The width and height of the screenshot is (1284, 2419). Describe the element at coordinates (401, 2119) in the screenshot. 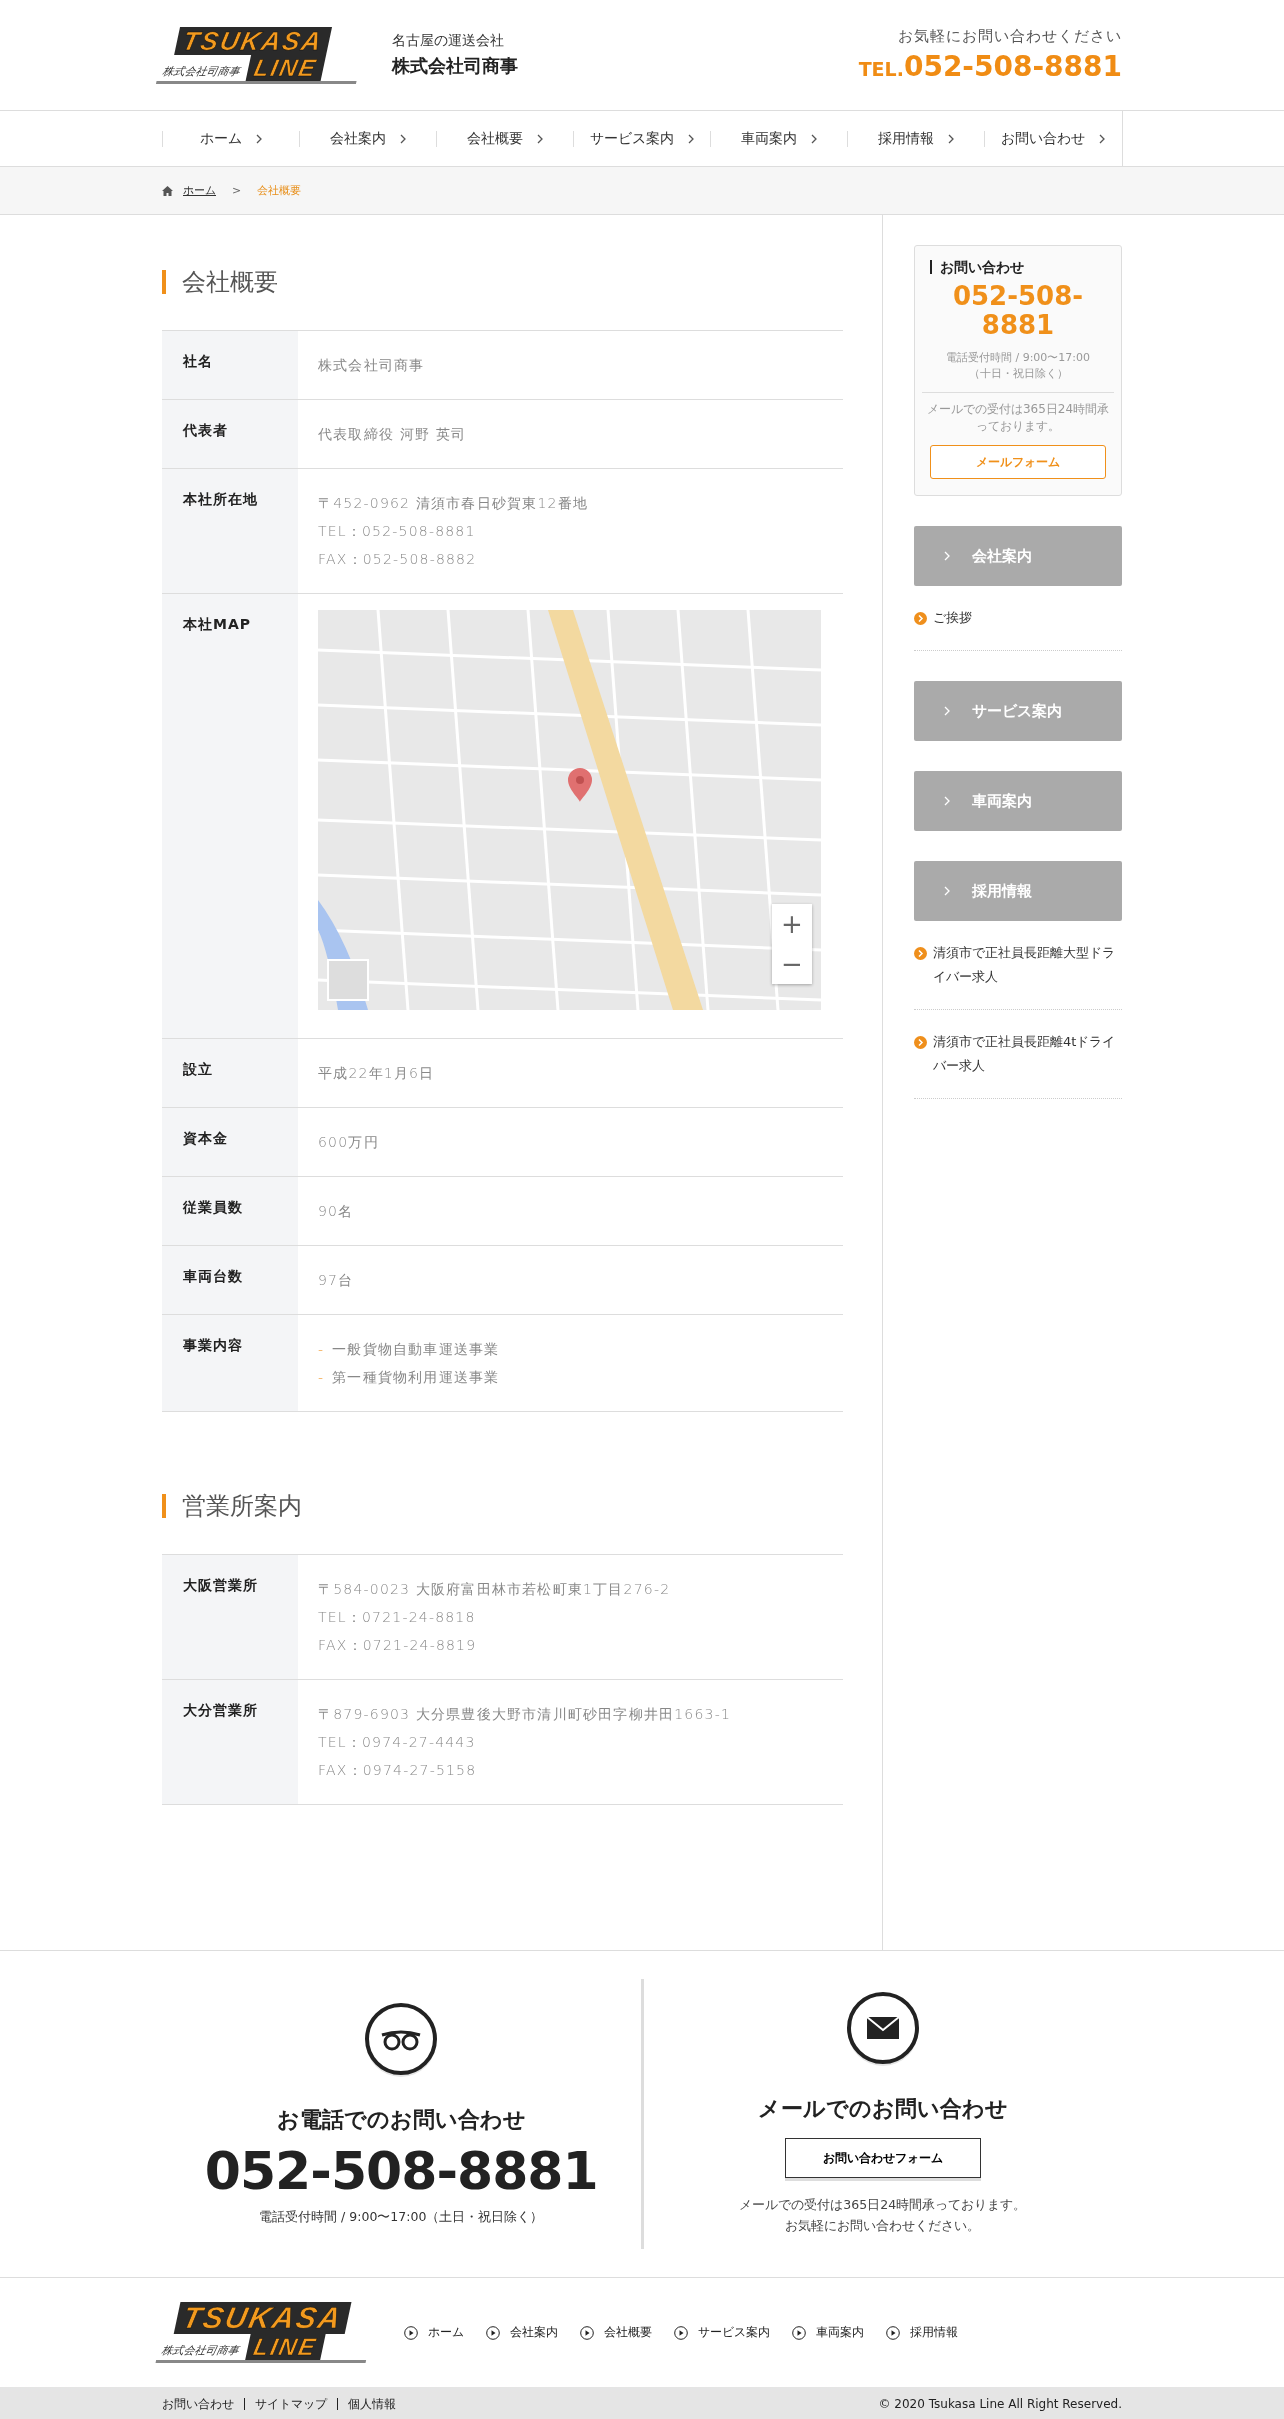

I see `phone-contact-title: お電話でのお問い合わせ` at that location.